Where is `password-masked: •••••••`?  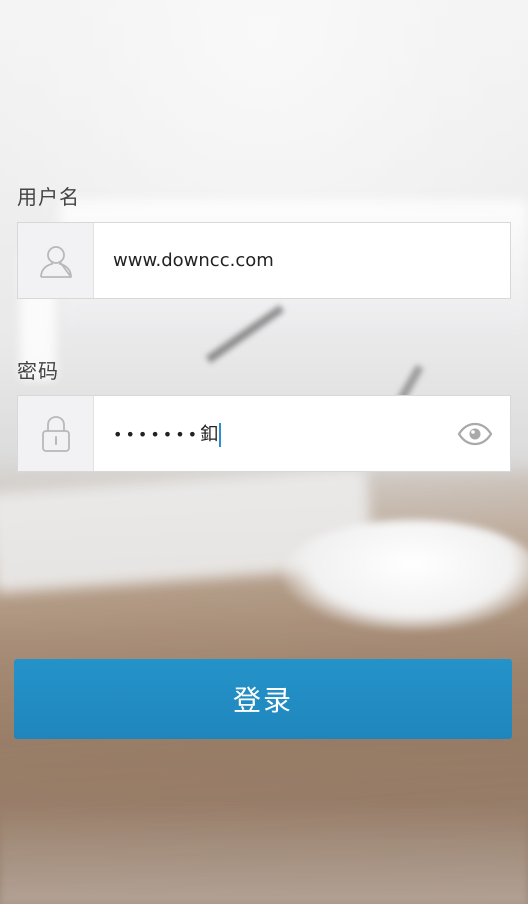
password-masked: ••••••• is located at coordinates (157, 434).